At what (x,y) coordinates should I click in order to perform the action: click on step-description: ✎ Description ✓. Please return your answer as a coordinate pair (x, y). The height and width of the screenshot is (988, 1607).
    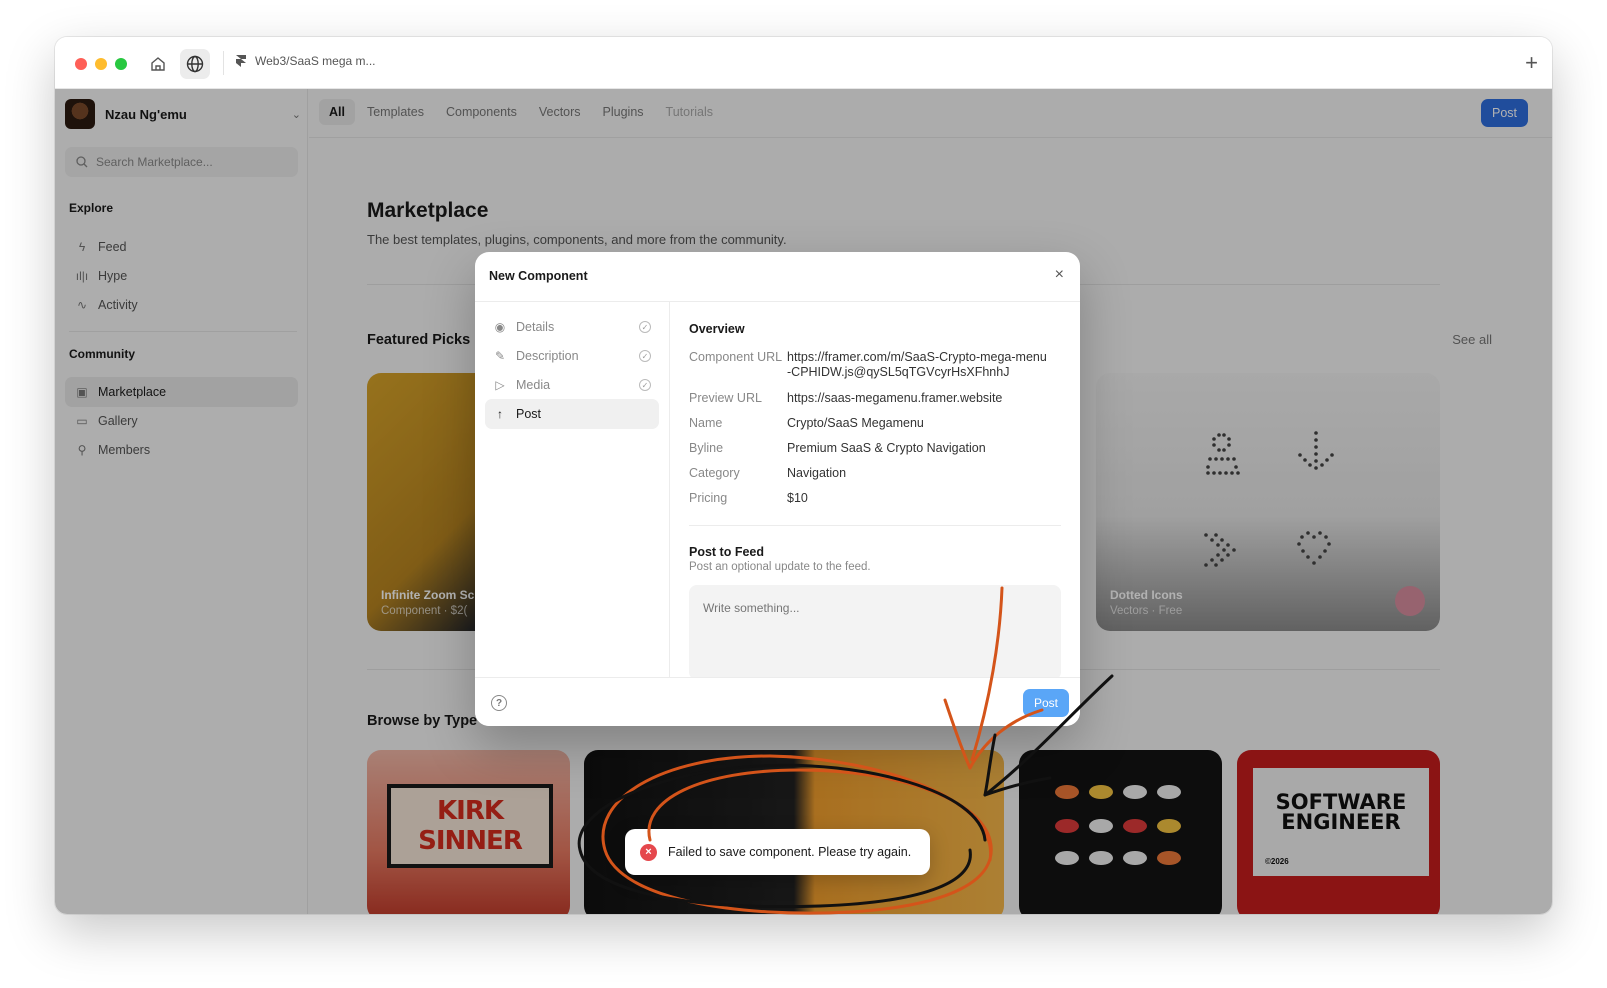
    Looking at the image, I should click on (572, 356).